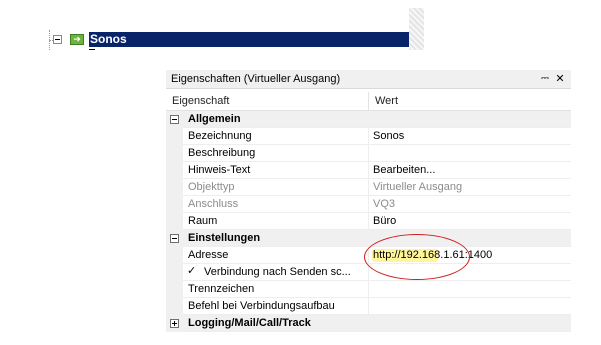 This screenshot has width=601, height=345. What do you see at coordinates (368, 238) in the screenshot?
I see `category-row: Einstellungen` at bounding box center [368, 238].